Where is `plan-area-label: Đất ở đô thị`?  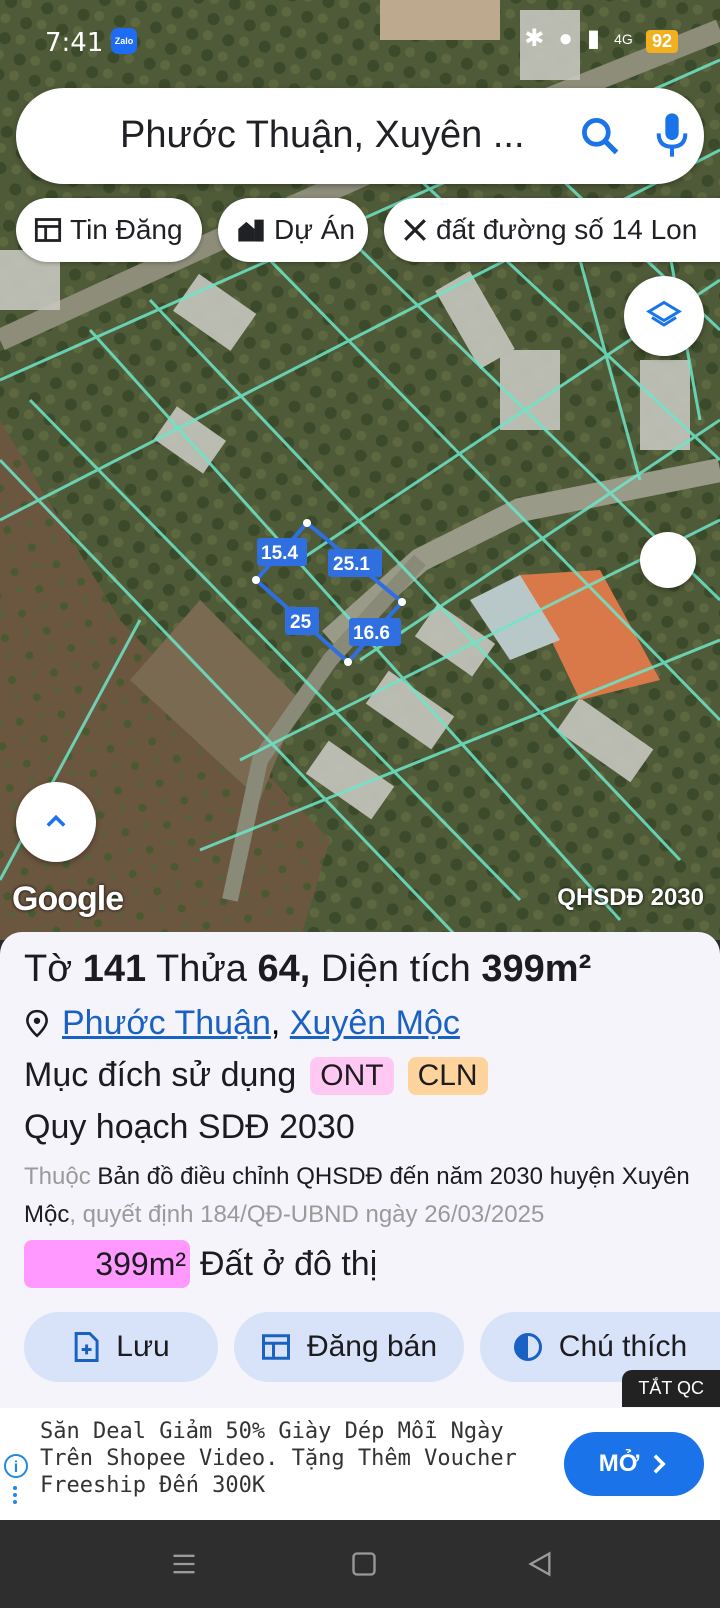 plan-area-label: Đất ở đô thị is located at coordinates (289, 1263).